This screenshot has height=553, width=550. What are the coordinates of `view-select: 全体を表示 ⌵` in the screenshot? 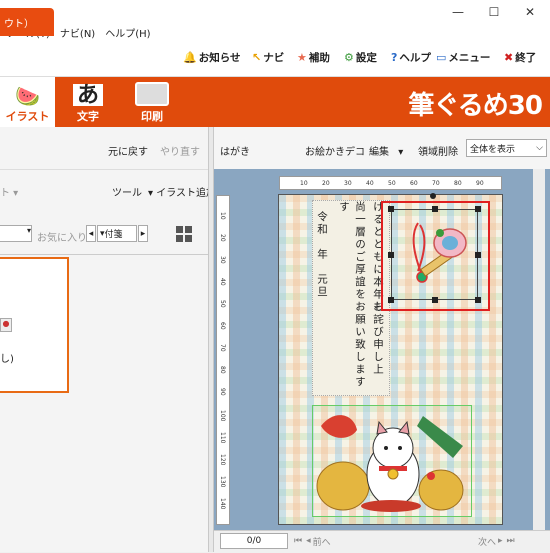 It's located at (506, 148).